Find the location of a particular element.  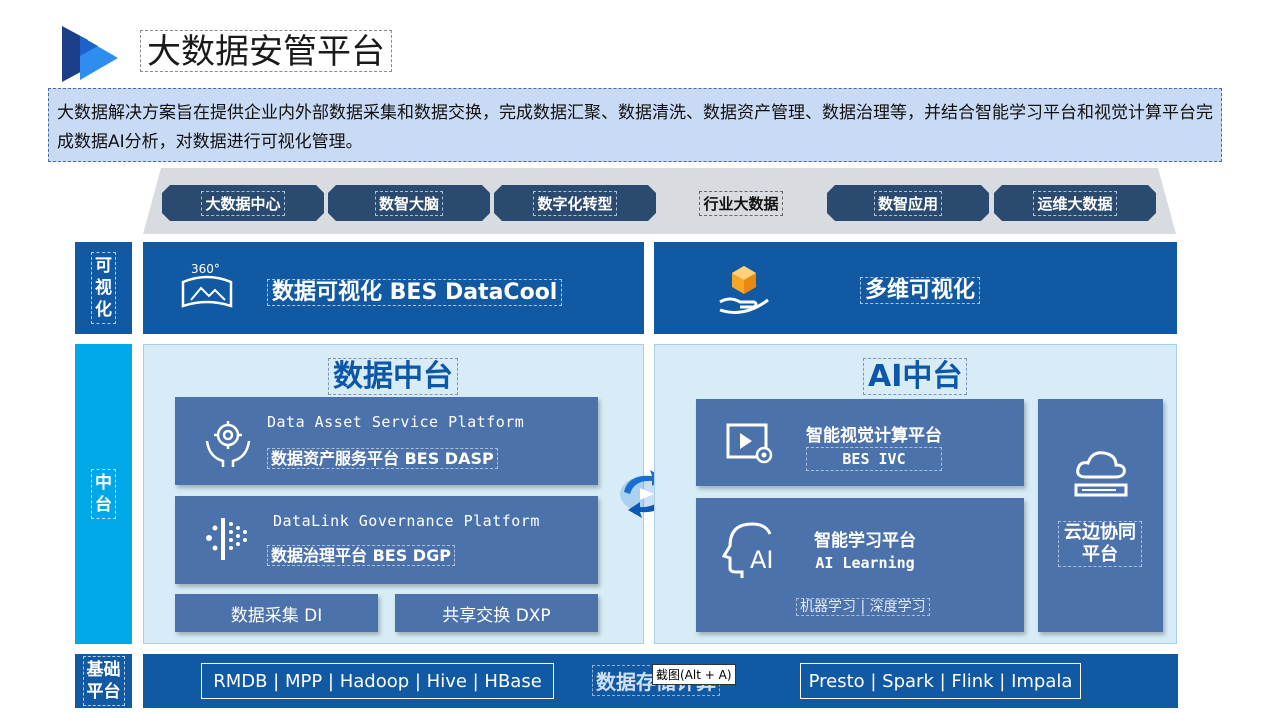

ivc-text-wrap: 智能视觉计算平台 BES IVC is located at coordinates (874, 448).